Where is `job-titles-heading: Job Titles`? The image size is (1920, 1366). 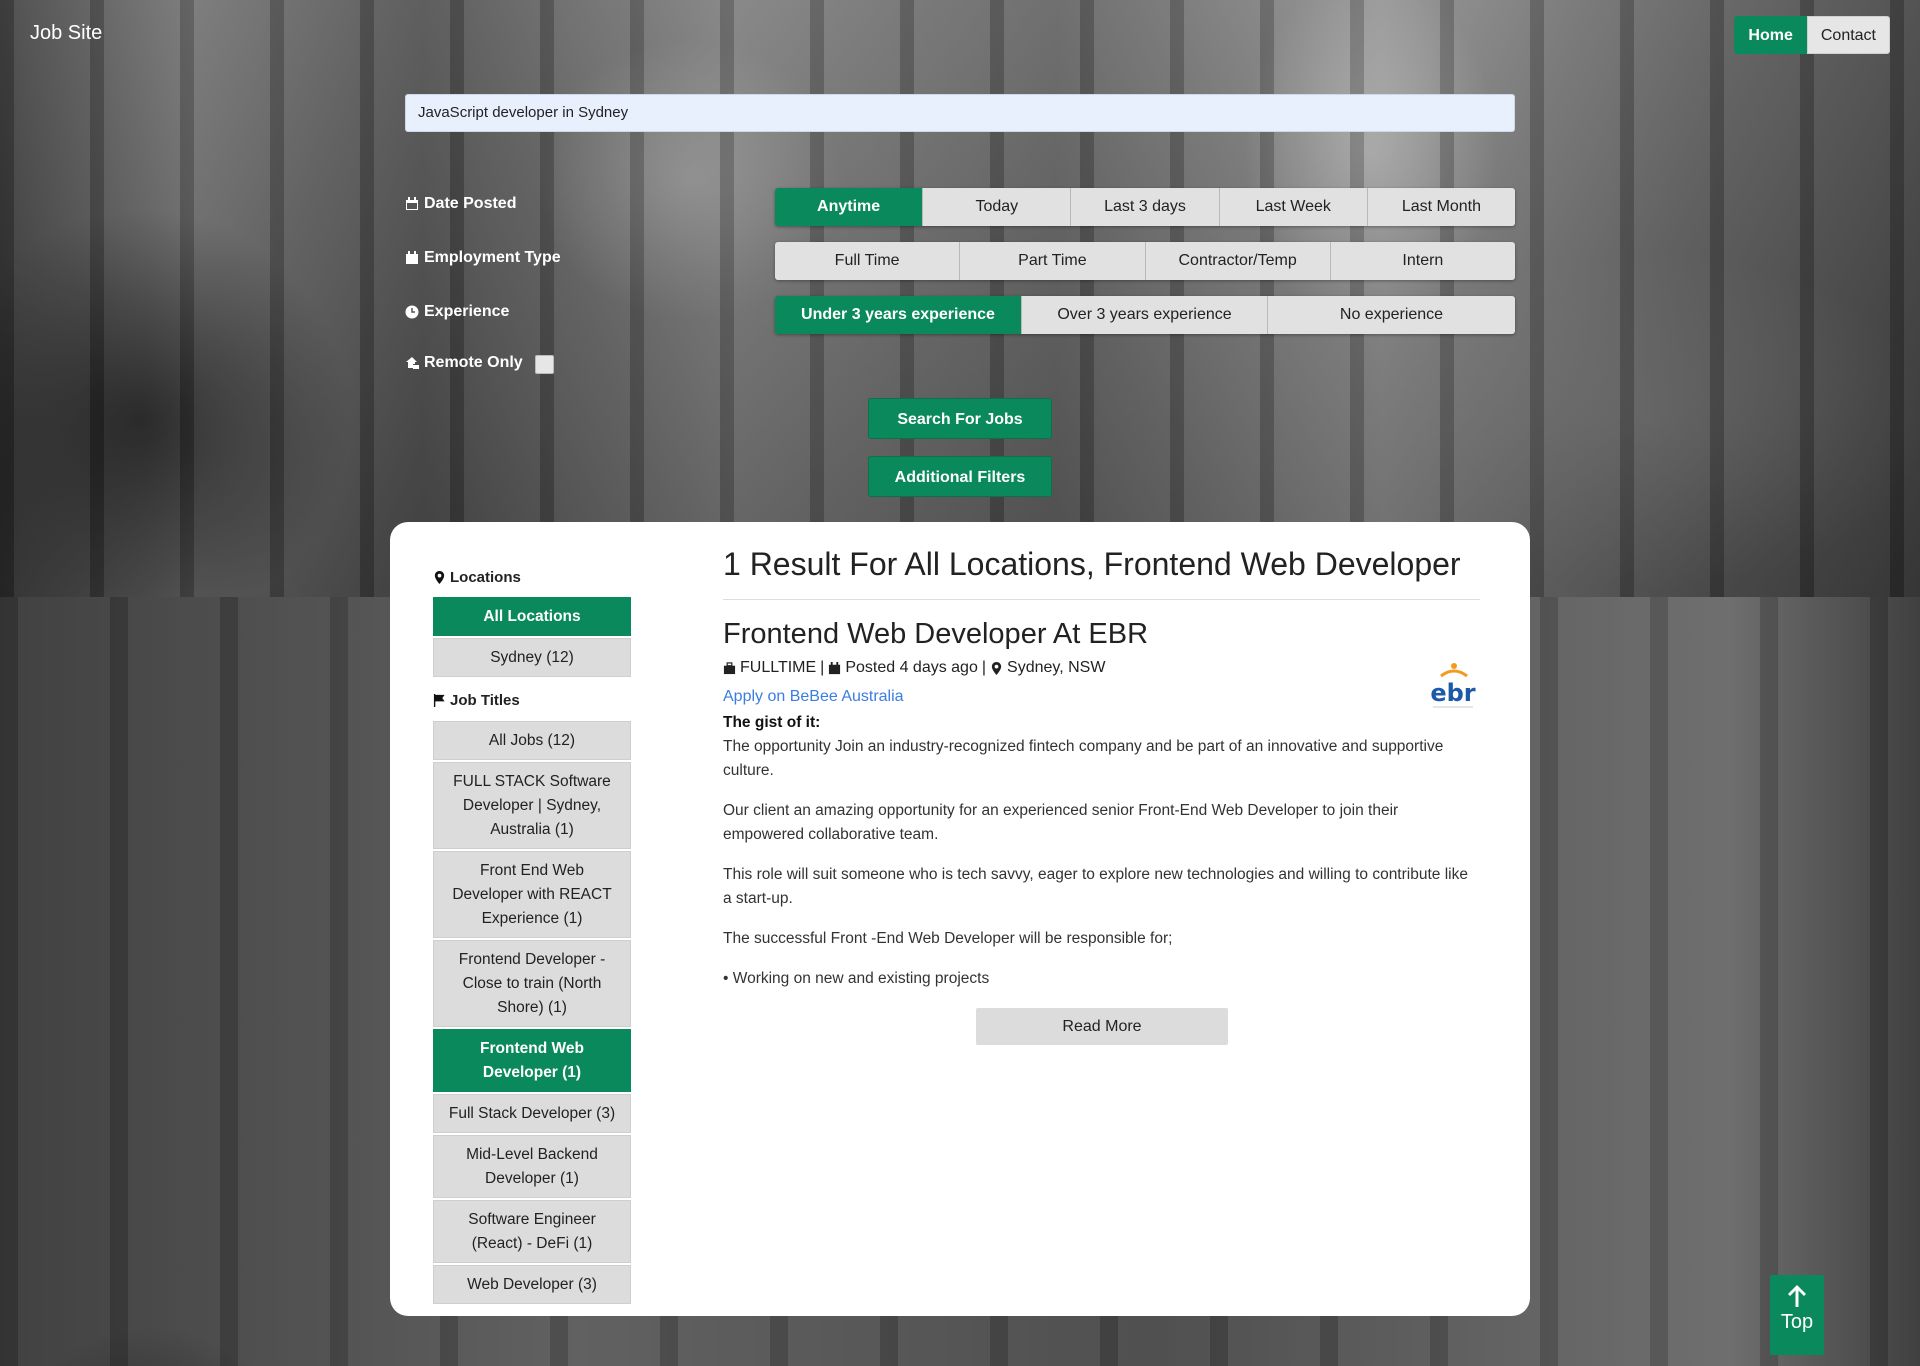
job-titles-heading: Job Titles is located at coordinates (476, 700).